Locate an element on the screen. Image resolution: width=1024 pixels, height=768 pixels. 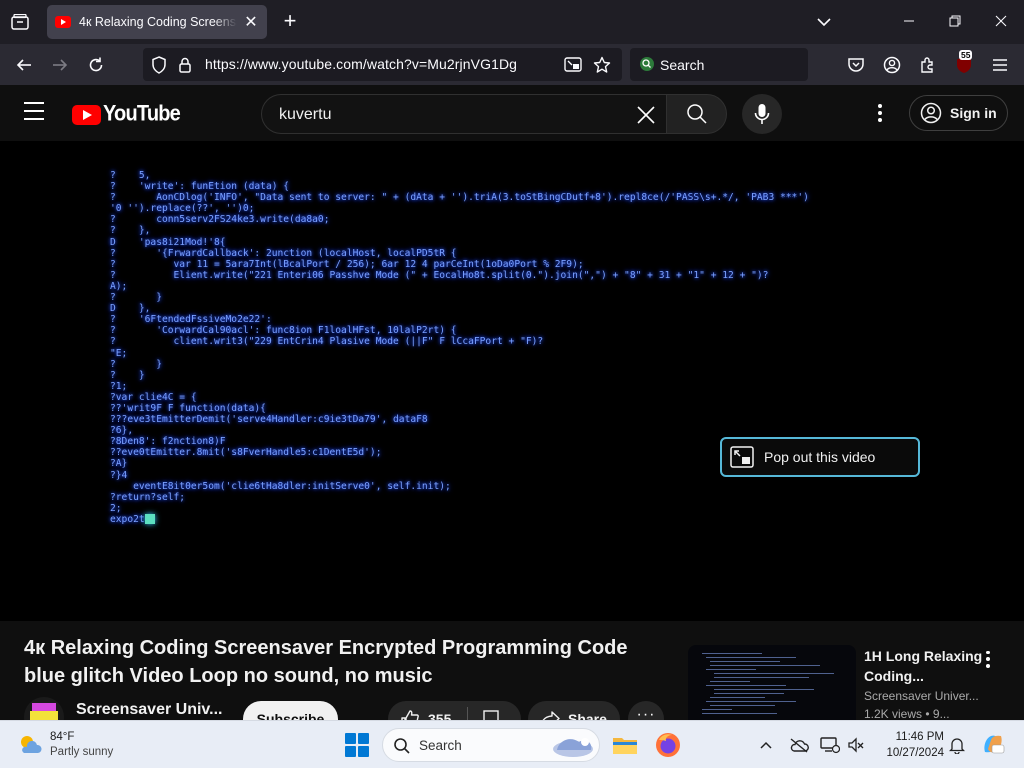
code-line: ?A} is located at coordinates (119, 464).